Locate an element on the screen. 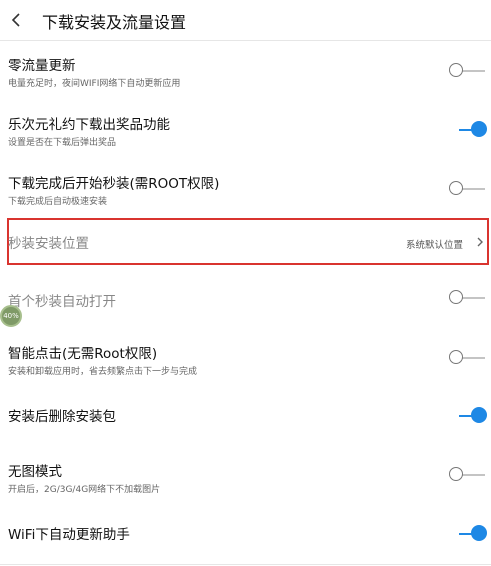 Image resolution: width=491 pixels, height=566 pixels. setting-wifi-auto-update: WiFi下自动更新助手 is located at coordinates (245, 534).